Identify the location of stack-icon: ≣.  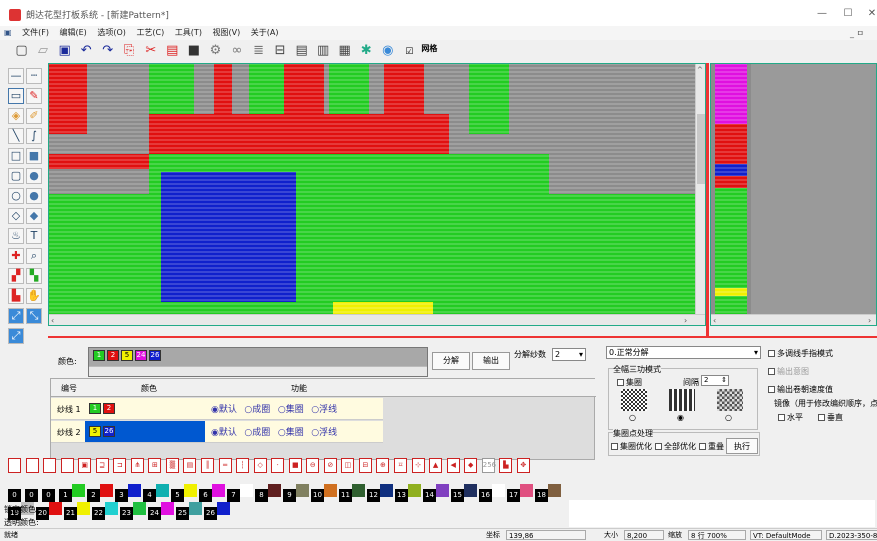
(258, 50).